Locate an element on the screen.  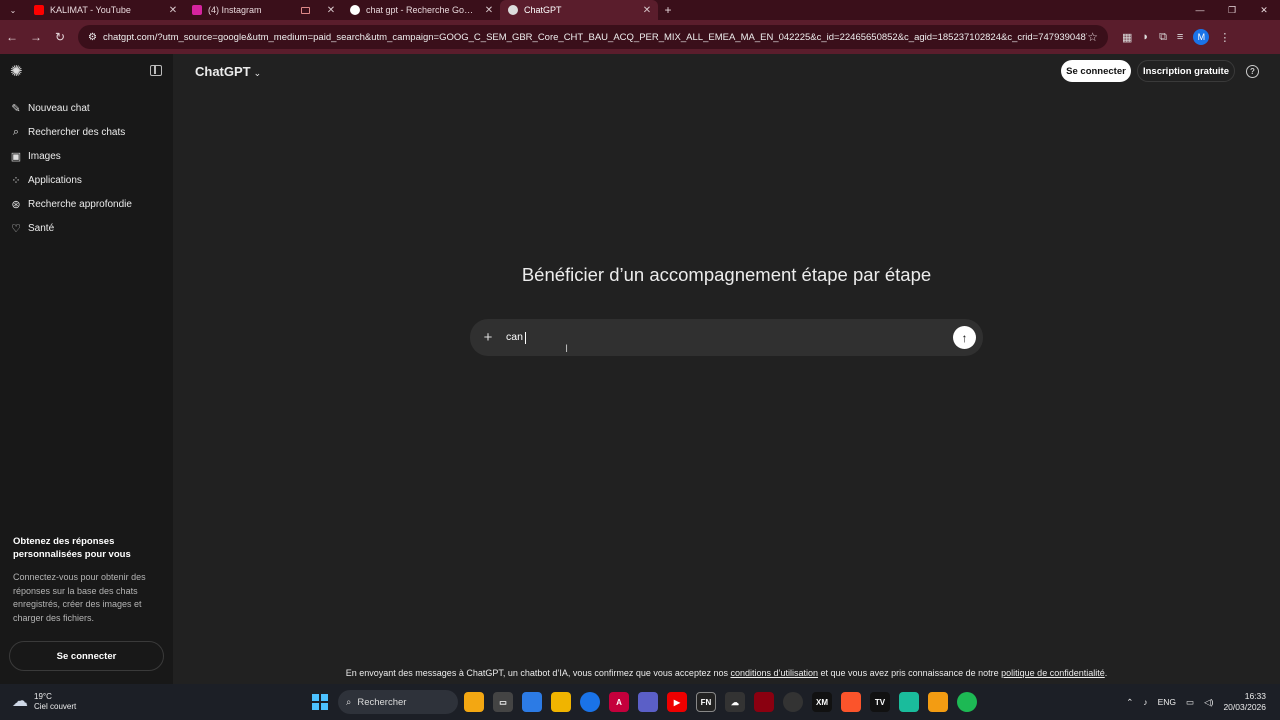
brave-icon is located at coordinates (851, 702).